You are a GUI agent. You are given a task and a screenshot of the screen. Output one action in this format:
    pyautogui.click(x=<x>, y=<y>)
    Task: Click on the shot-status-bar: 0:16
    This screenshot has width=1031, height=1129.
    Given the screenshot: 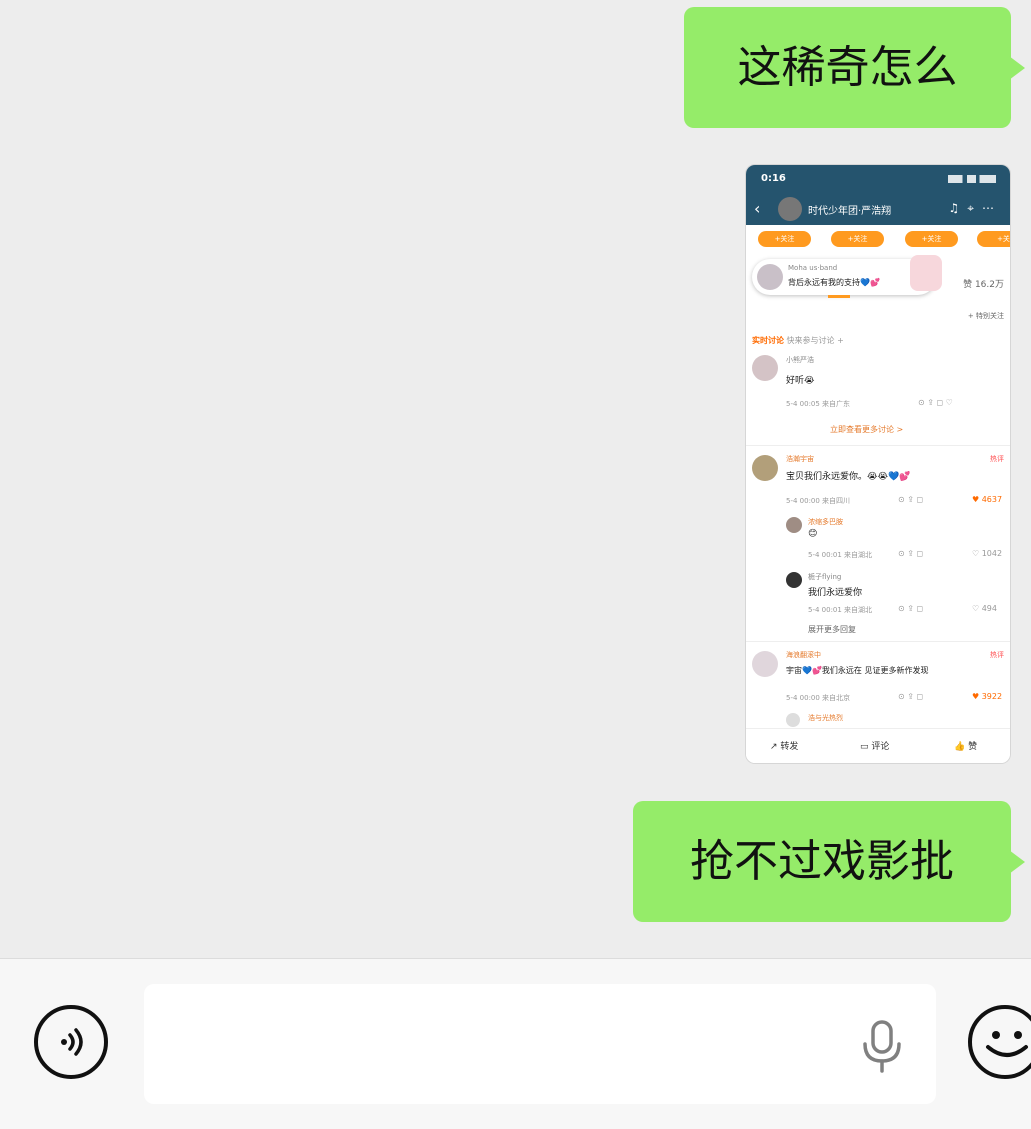 What is the action you would take?
    pyautogui.click(x=878, y=179)
    